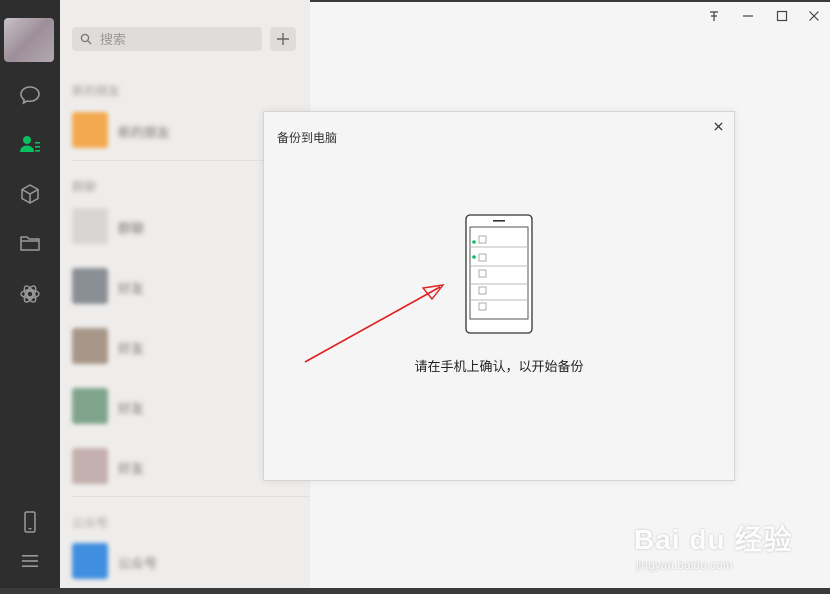  I want to click on plus-icon, so click(283, 39).